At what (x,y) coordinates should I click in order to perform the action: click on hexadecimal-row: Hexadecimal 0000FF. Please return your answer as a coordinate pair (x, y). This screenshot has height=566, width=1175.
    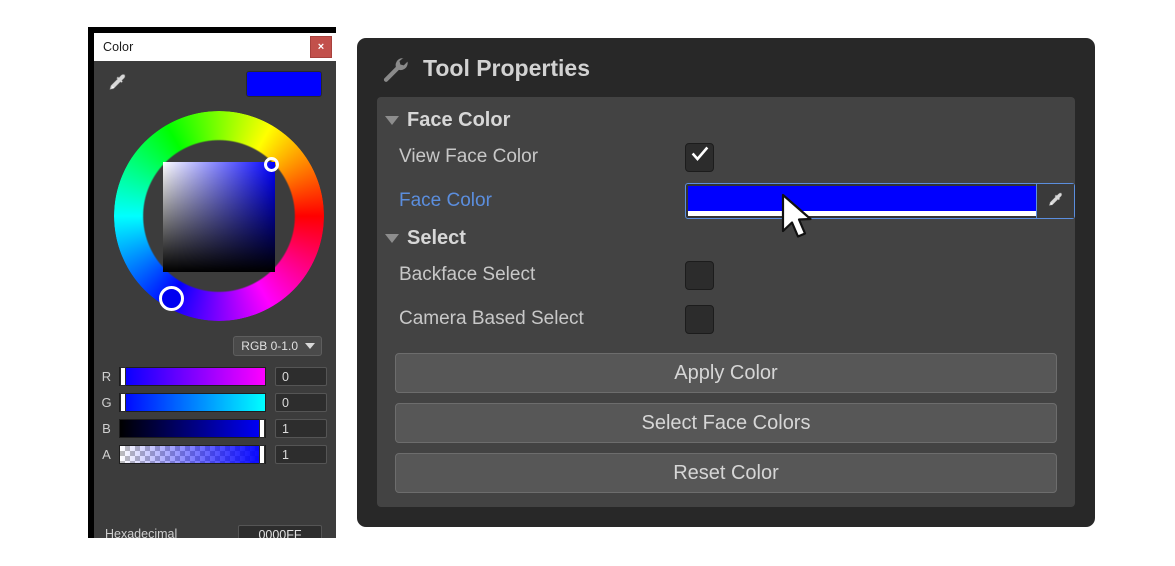
    Looking at the image, I should click on (215, 530).